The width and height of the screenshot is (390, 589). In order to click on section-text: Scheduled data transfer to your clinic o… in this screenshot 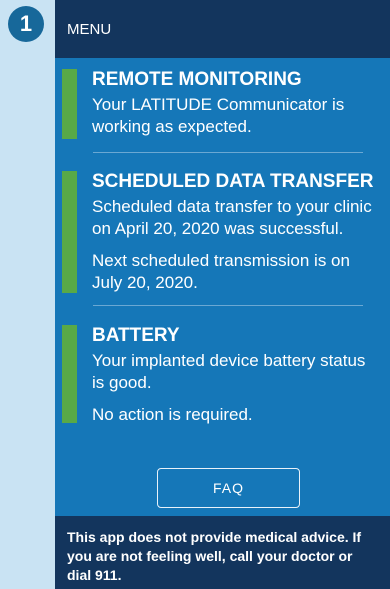, I will do `click(232, 217)`.